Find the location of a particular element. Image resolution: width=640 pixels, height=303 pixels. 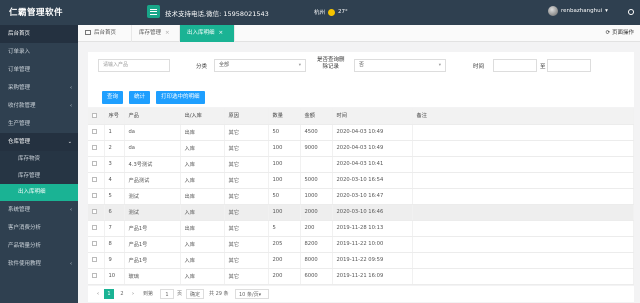

sidebar-item-customer-analysis: 客户消费分析 is located at coordinates (39, 228).